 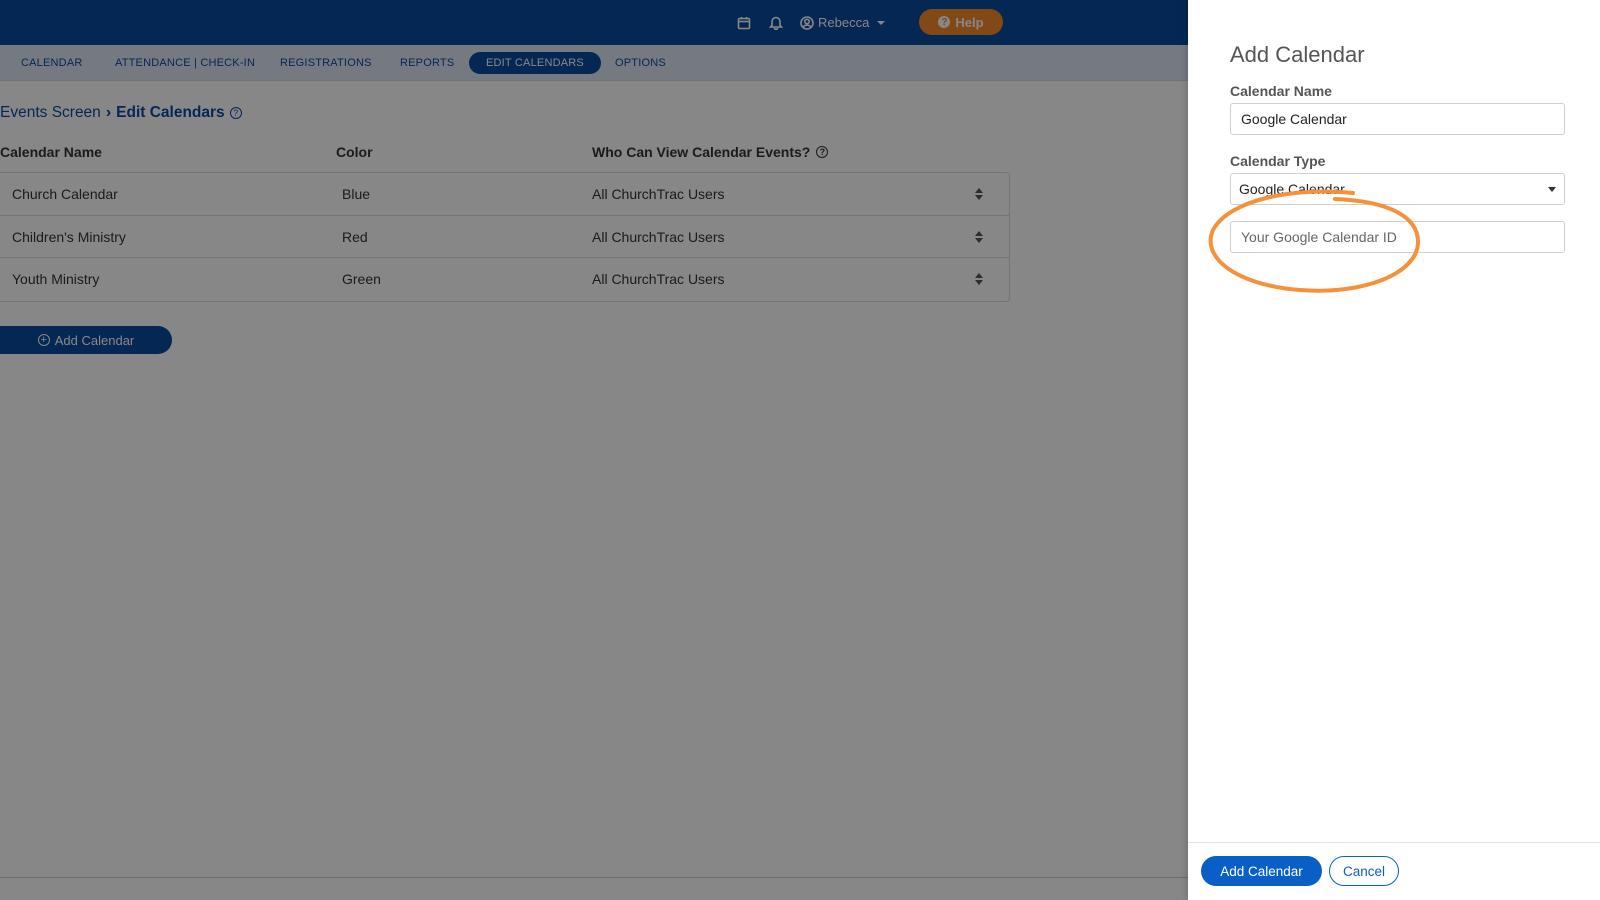 What do you see at coordinates (1297, 54) in the screenshot?
I see `panel-title: Add Calendar` at bounding box center [1297, 54].